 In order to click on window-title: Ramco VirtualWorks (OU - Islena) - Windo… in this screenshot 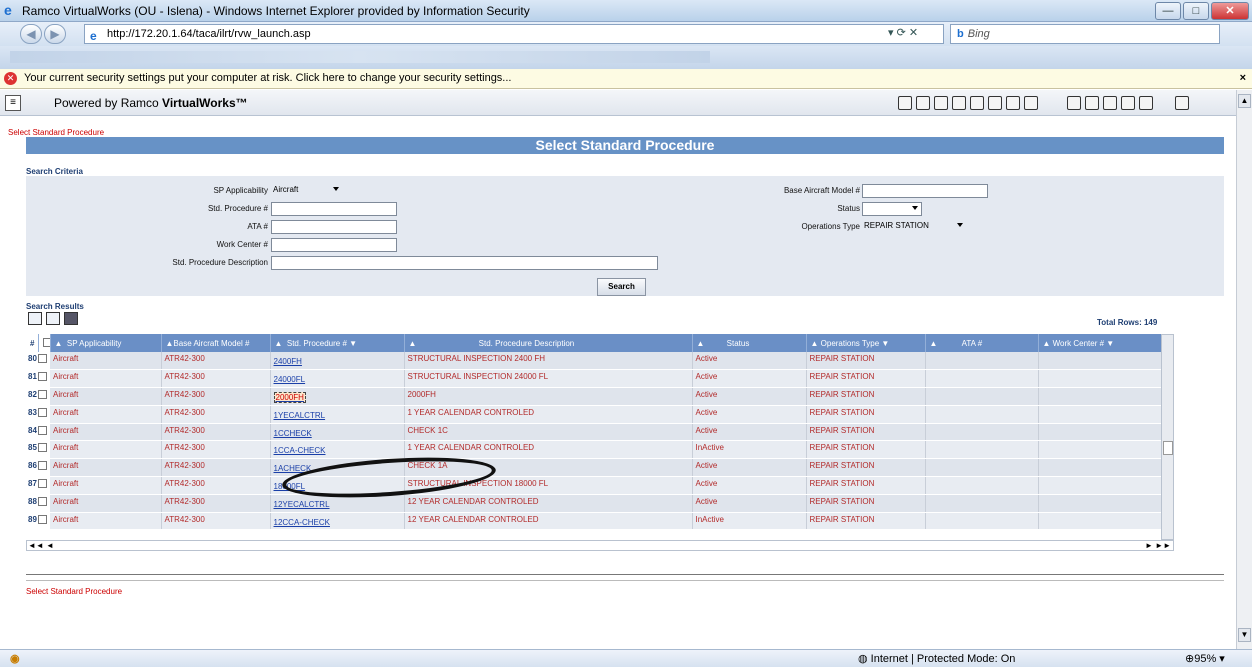, I will do `click(276, 11)`.